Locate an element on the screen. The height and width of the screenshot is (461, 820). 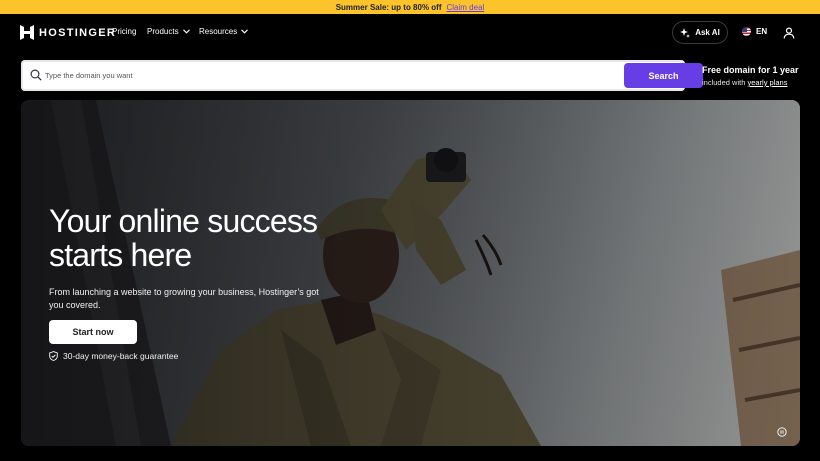
video-pause-button is located at coordinates (782, 433).